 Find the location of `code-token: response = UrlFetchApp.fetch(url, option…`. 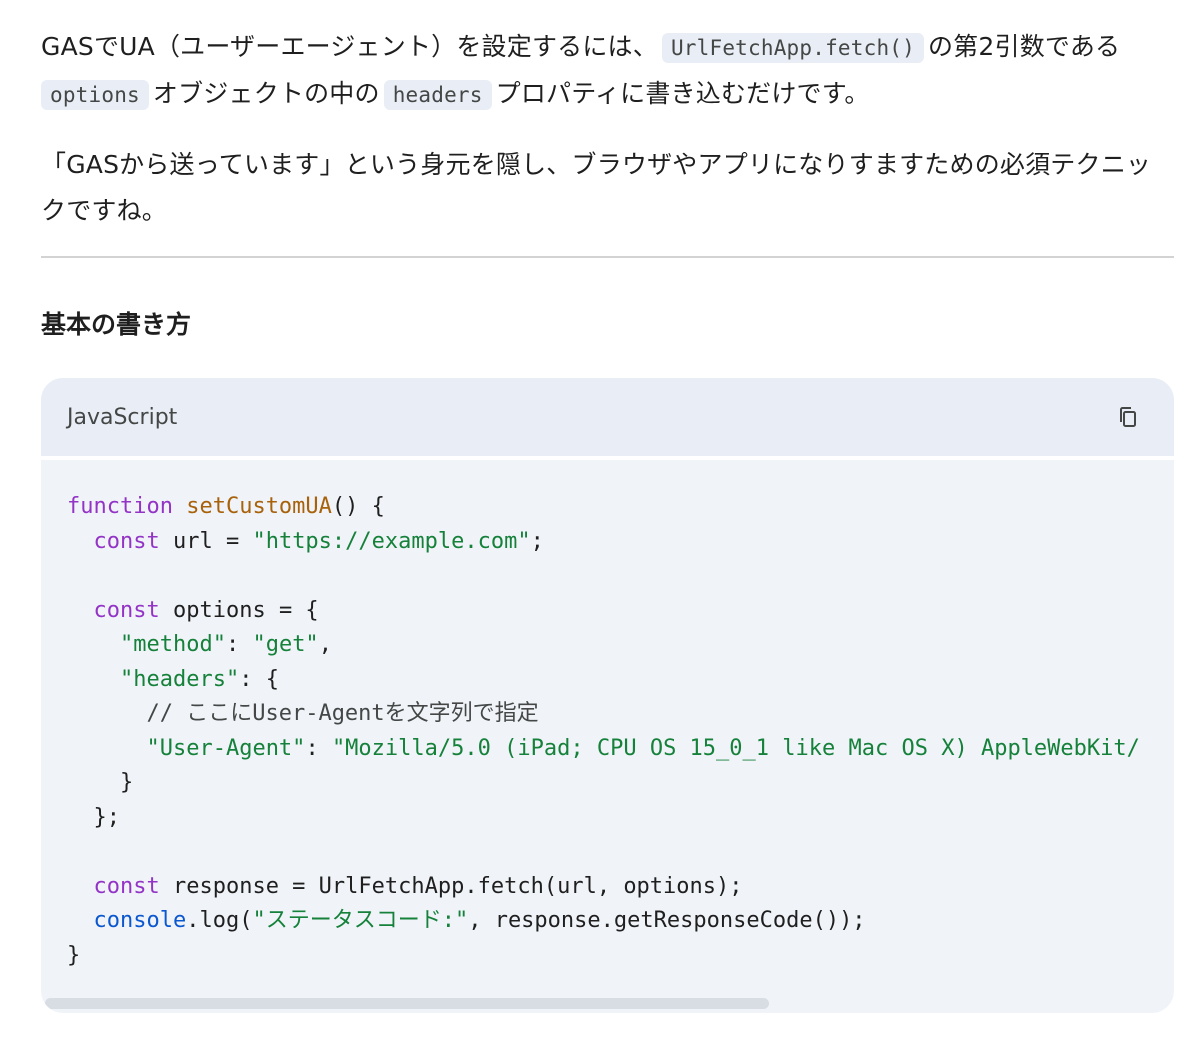

code-token: response = UrlFetchApp.fetch(url, option… is located at coordinates (451, 886).